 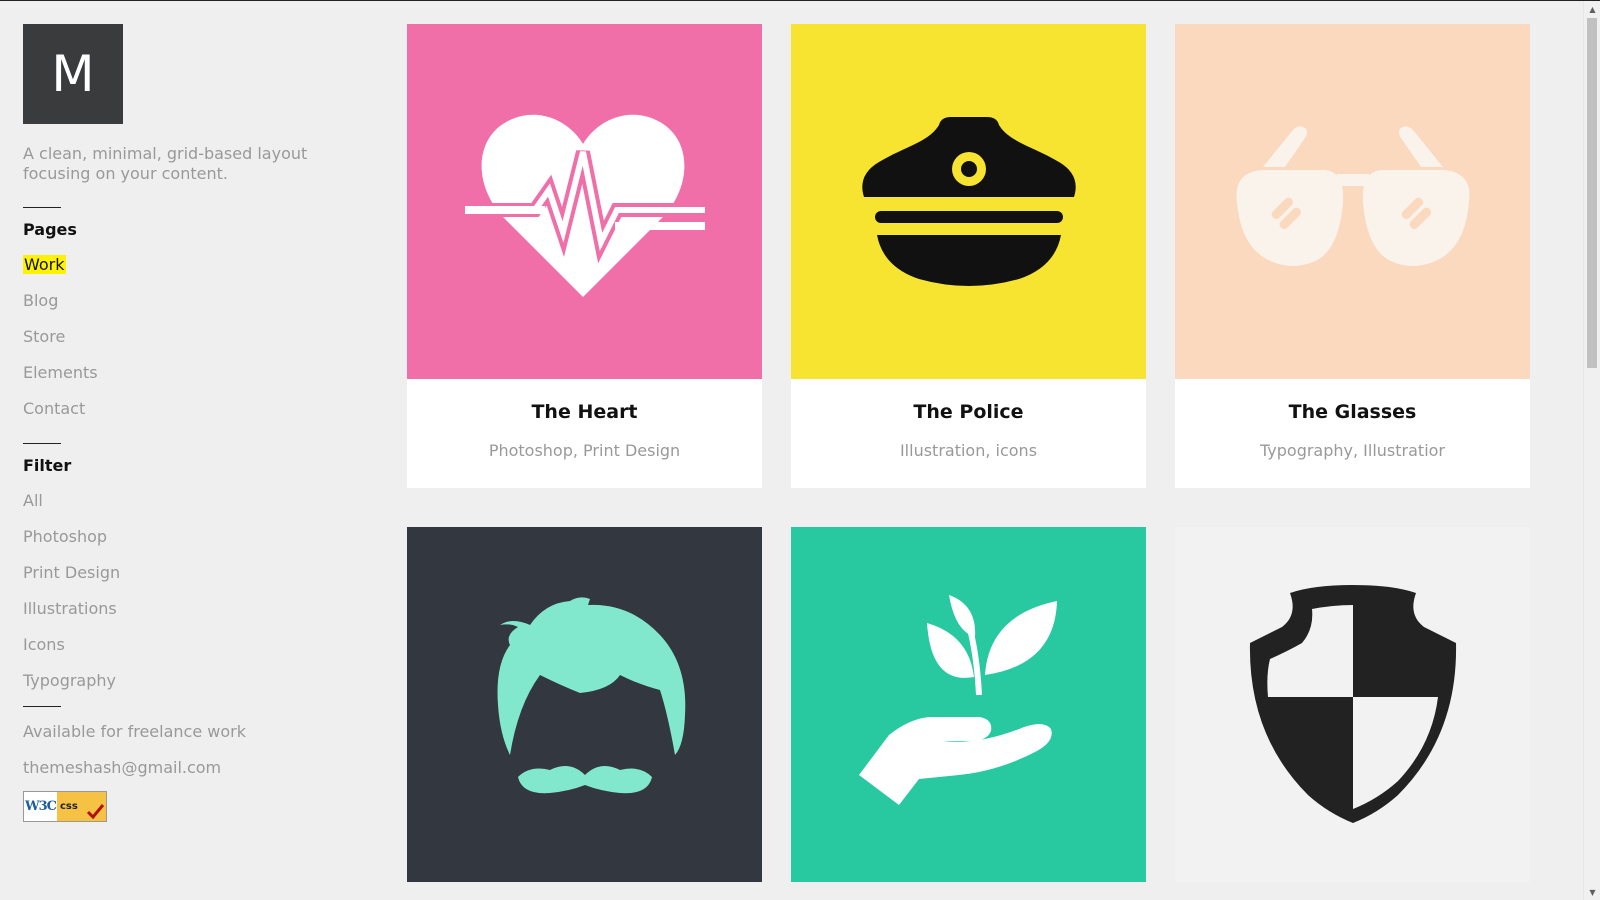 I want to click on filter-link-photoshop: Photoshop, so click(x=65, y=536).